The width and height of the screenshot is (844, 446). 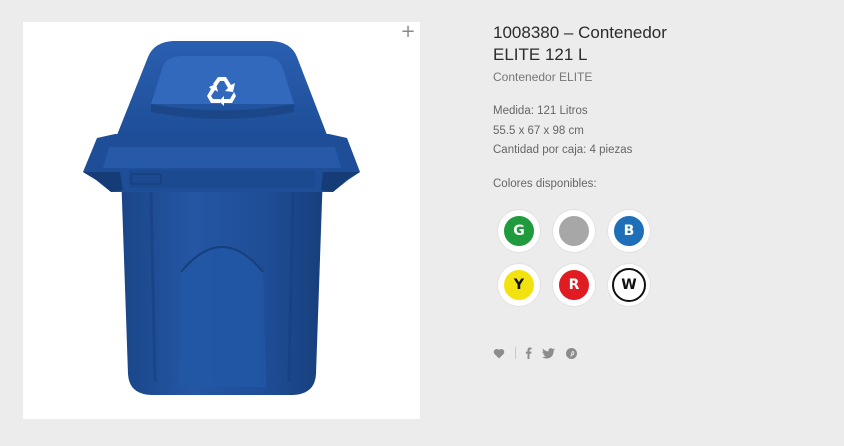 I want to click on color-swatch-red: R, so click(x=574, y=284).